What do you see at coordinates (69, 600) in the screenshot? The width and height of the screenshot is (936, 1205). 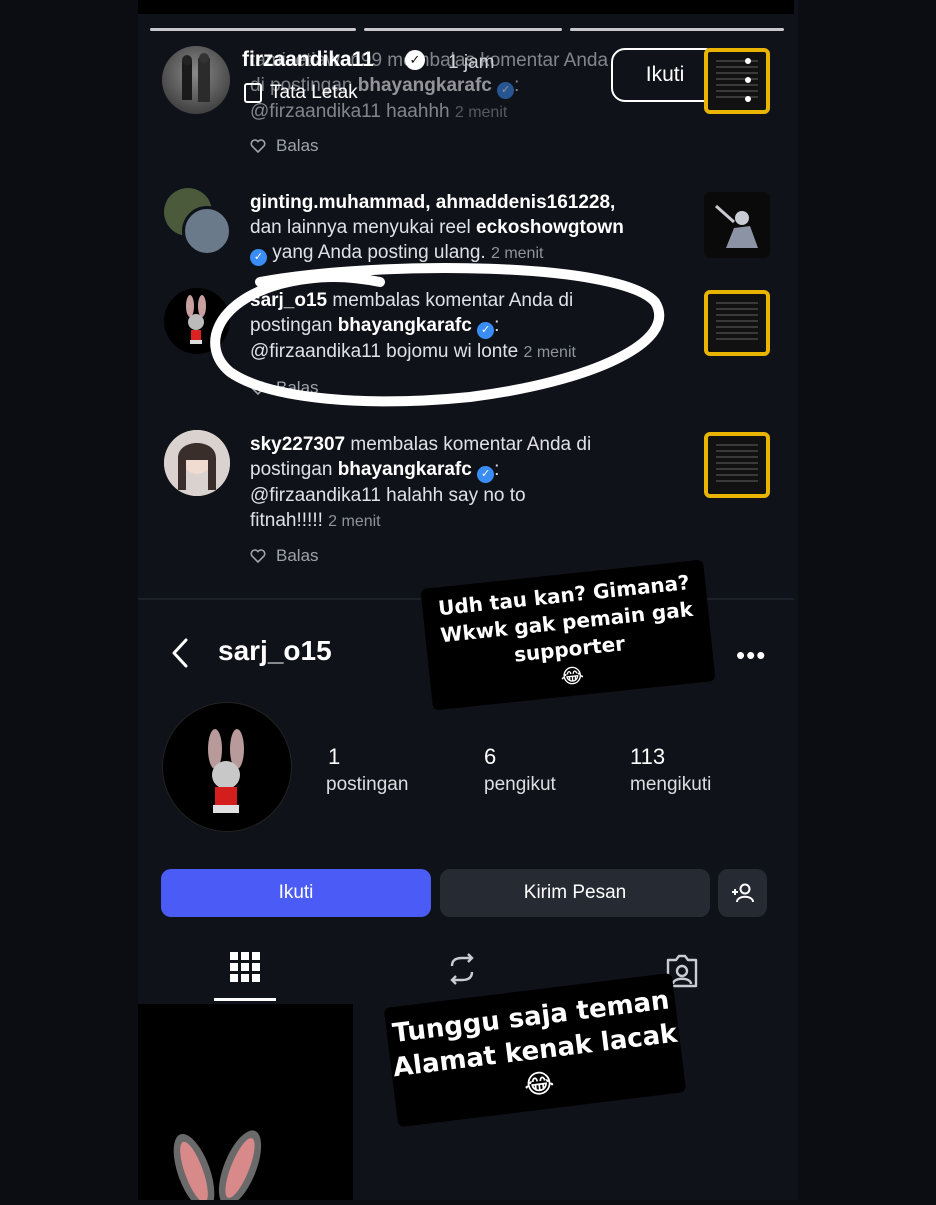 I see `left-margin` at bounding box center [69, 600].